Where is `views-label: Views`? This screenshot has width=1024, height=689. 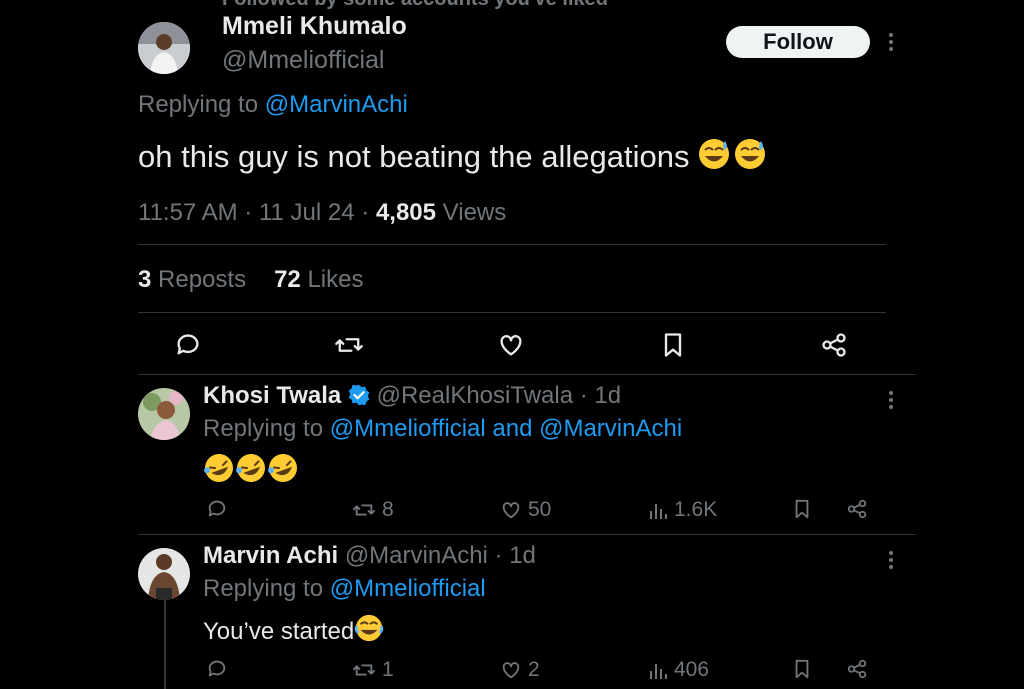 views-label: Views is located at coordinates (474, 212).